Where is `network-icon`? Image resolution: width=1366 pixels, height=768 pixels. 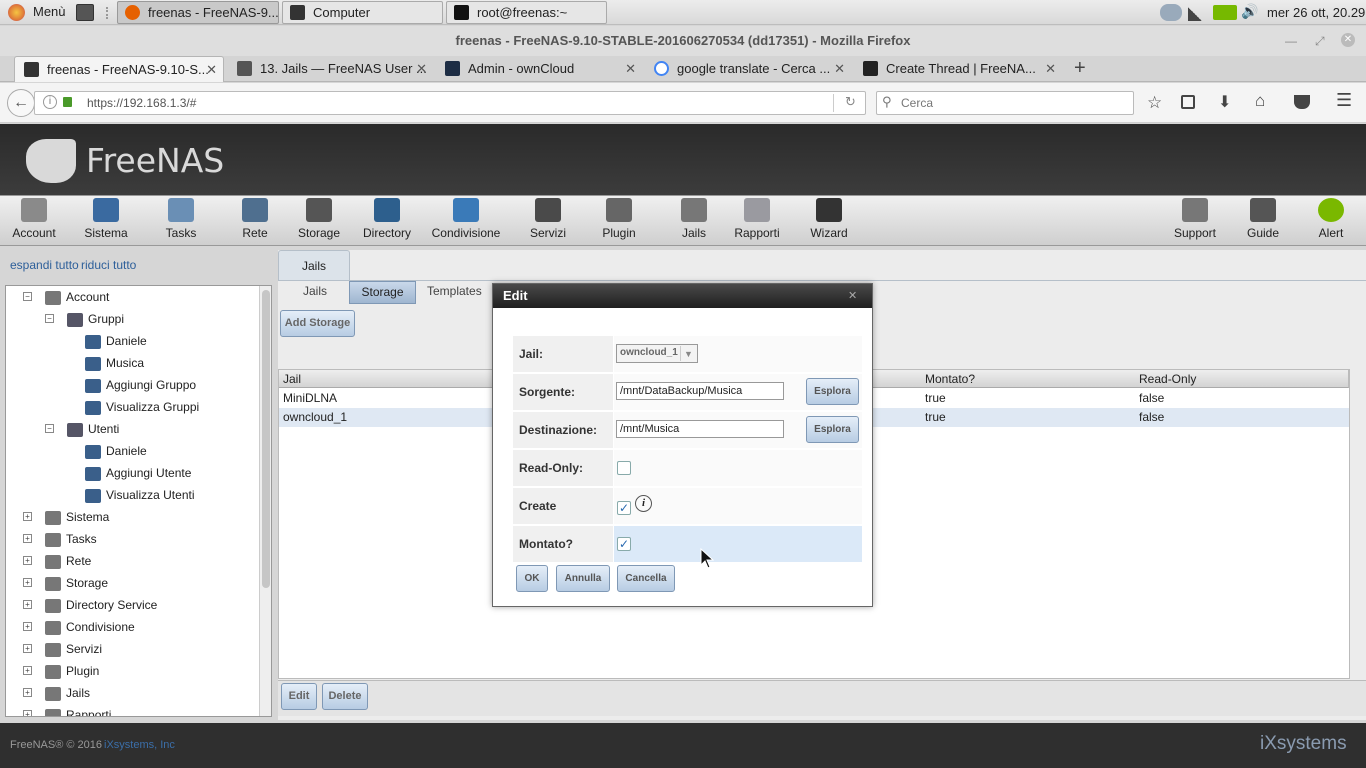 network-icon is located at coordinates (1197, 12).